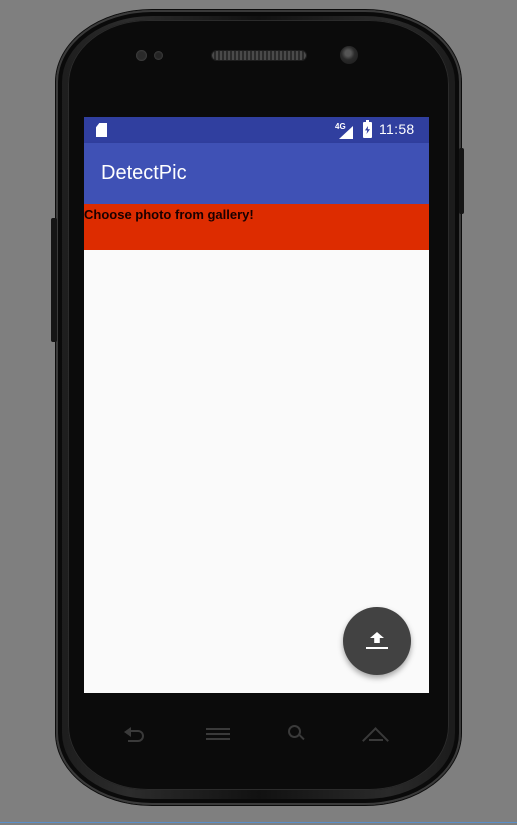  I want to click on front-camera, so click(349, 55).